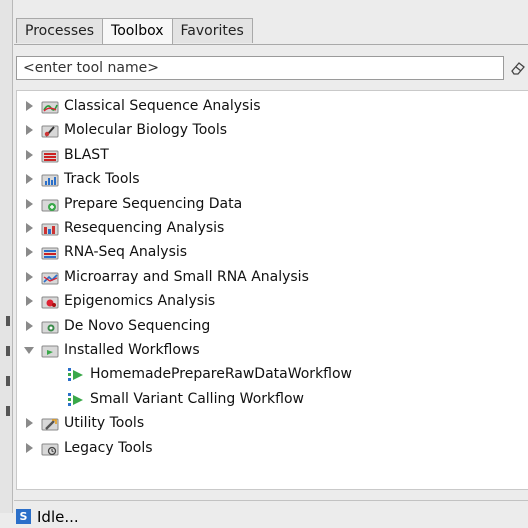 The image size is (528, 528). What do you see at coordinates (29, 350) in the screenshot?
I see `expand-arrow-down-icon` at bounding box center [29, 350].